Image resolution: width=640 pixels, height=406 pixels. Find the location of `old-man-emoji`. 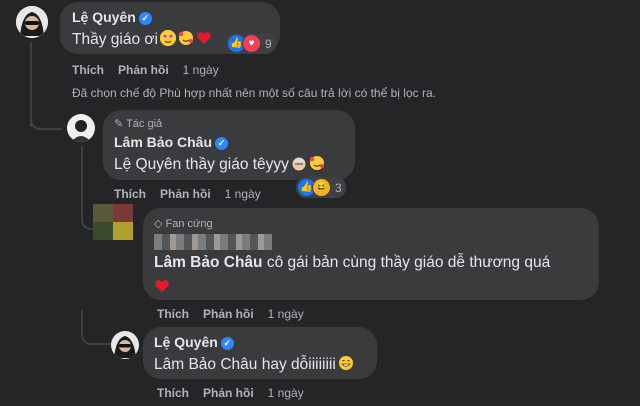

old-man-emoji is located at coordinates (299, 163).